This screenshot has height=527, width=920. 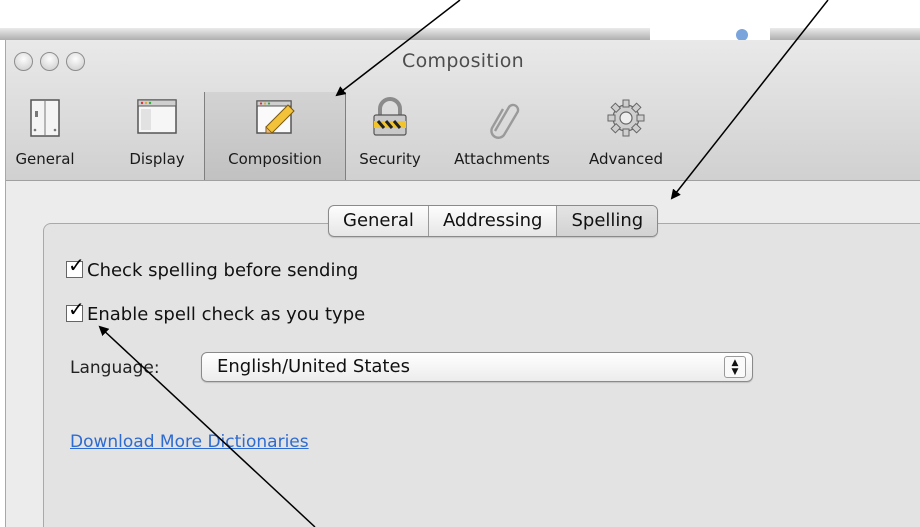 What do you see at coordinates (157, 116) in the screenshot?
I see `display-prefs-icon` at bounding box center [157, 116].